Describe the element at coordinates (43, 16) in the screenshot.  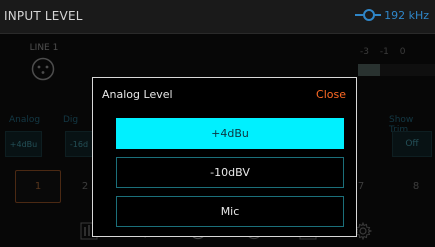
I see `page-title: INPUT LEVEL` at that location.